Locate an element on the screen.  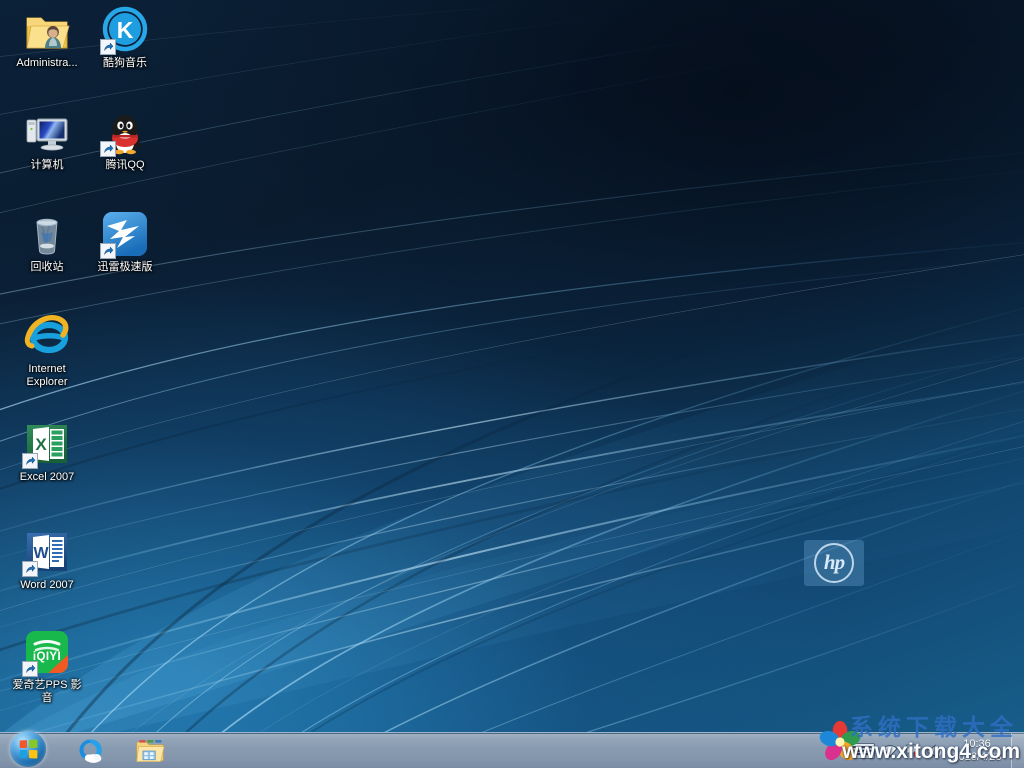
qq-penguin-icon is located at coordinates (124, 132).